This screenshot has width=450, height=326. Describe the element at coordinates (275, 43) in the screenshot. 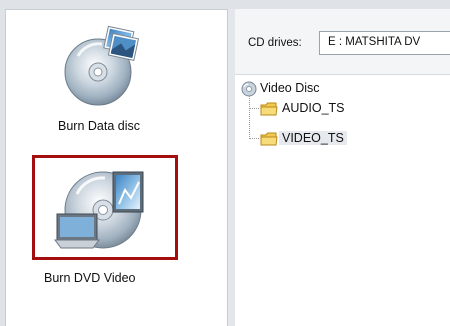

I see `cd-drives-label: CD drives:` at that location.